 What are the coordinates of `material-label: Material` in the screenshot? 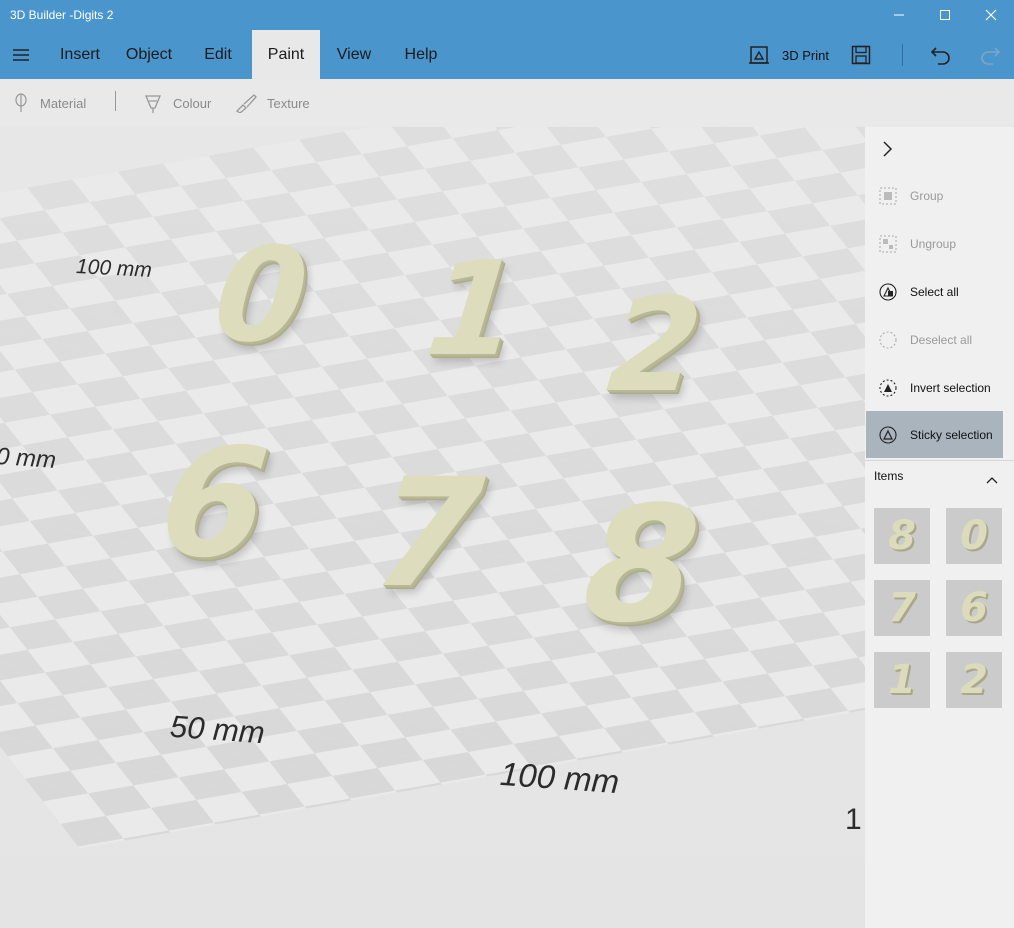 It's located at (63, 103).